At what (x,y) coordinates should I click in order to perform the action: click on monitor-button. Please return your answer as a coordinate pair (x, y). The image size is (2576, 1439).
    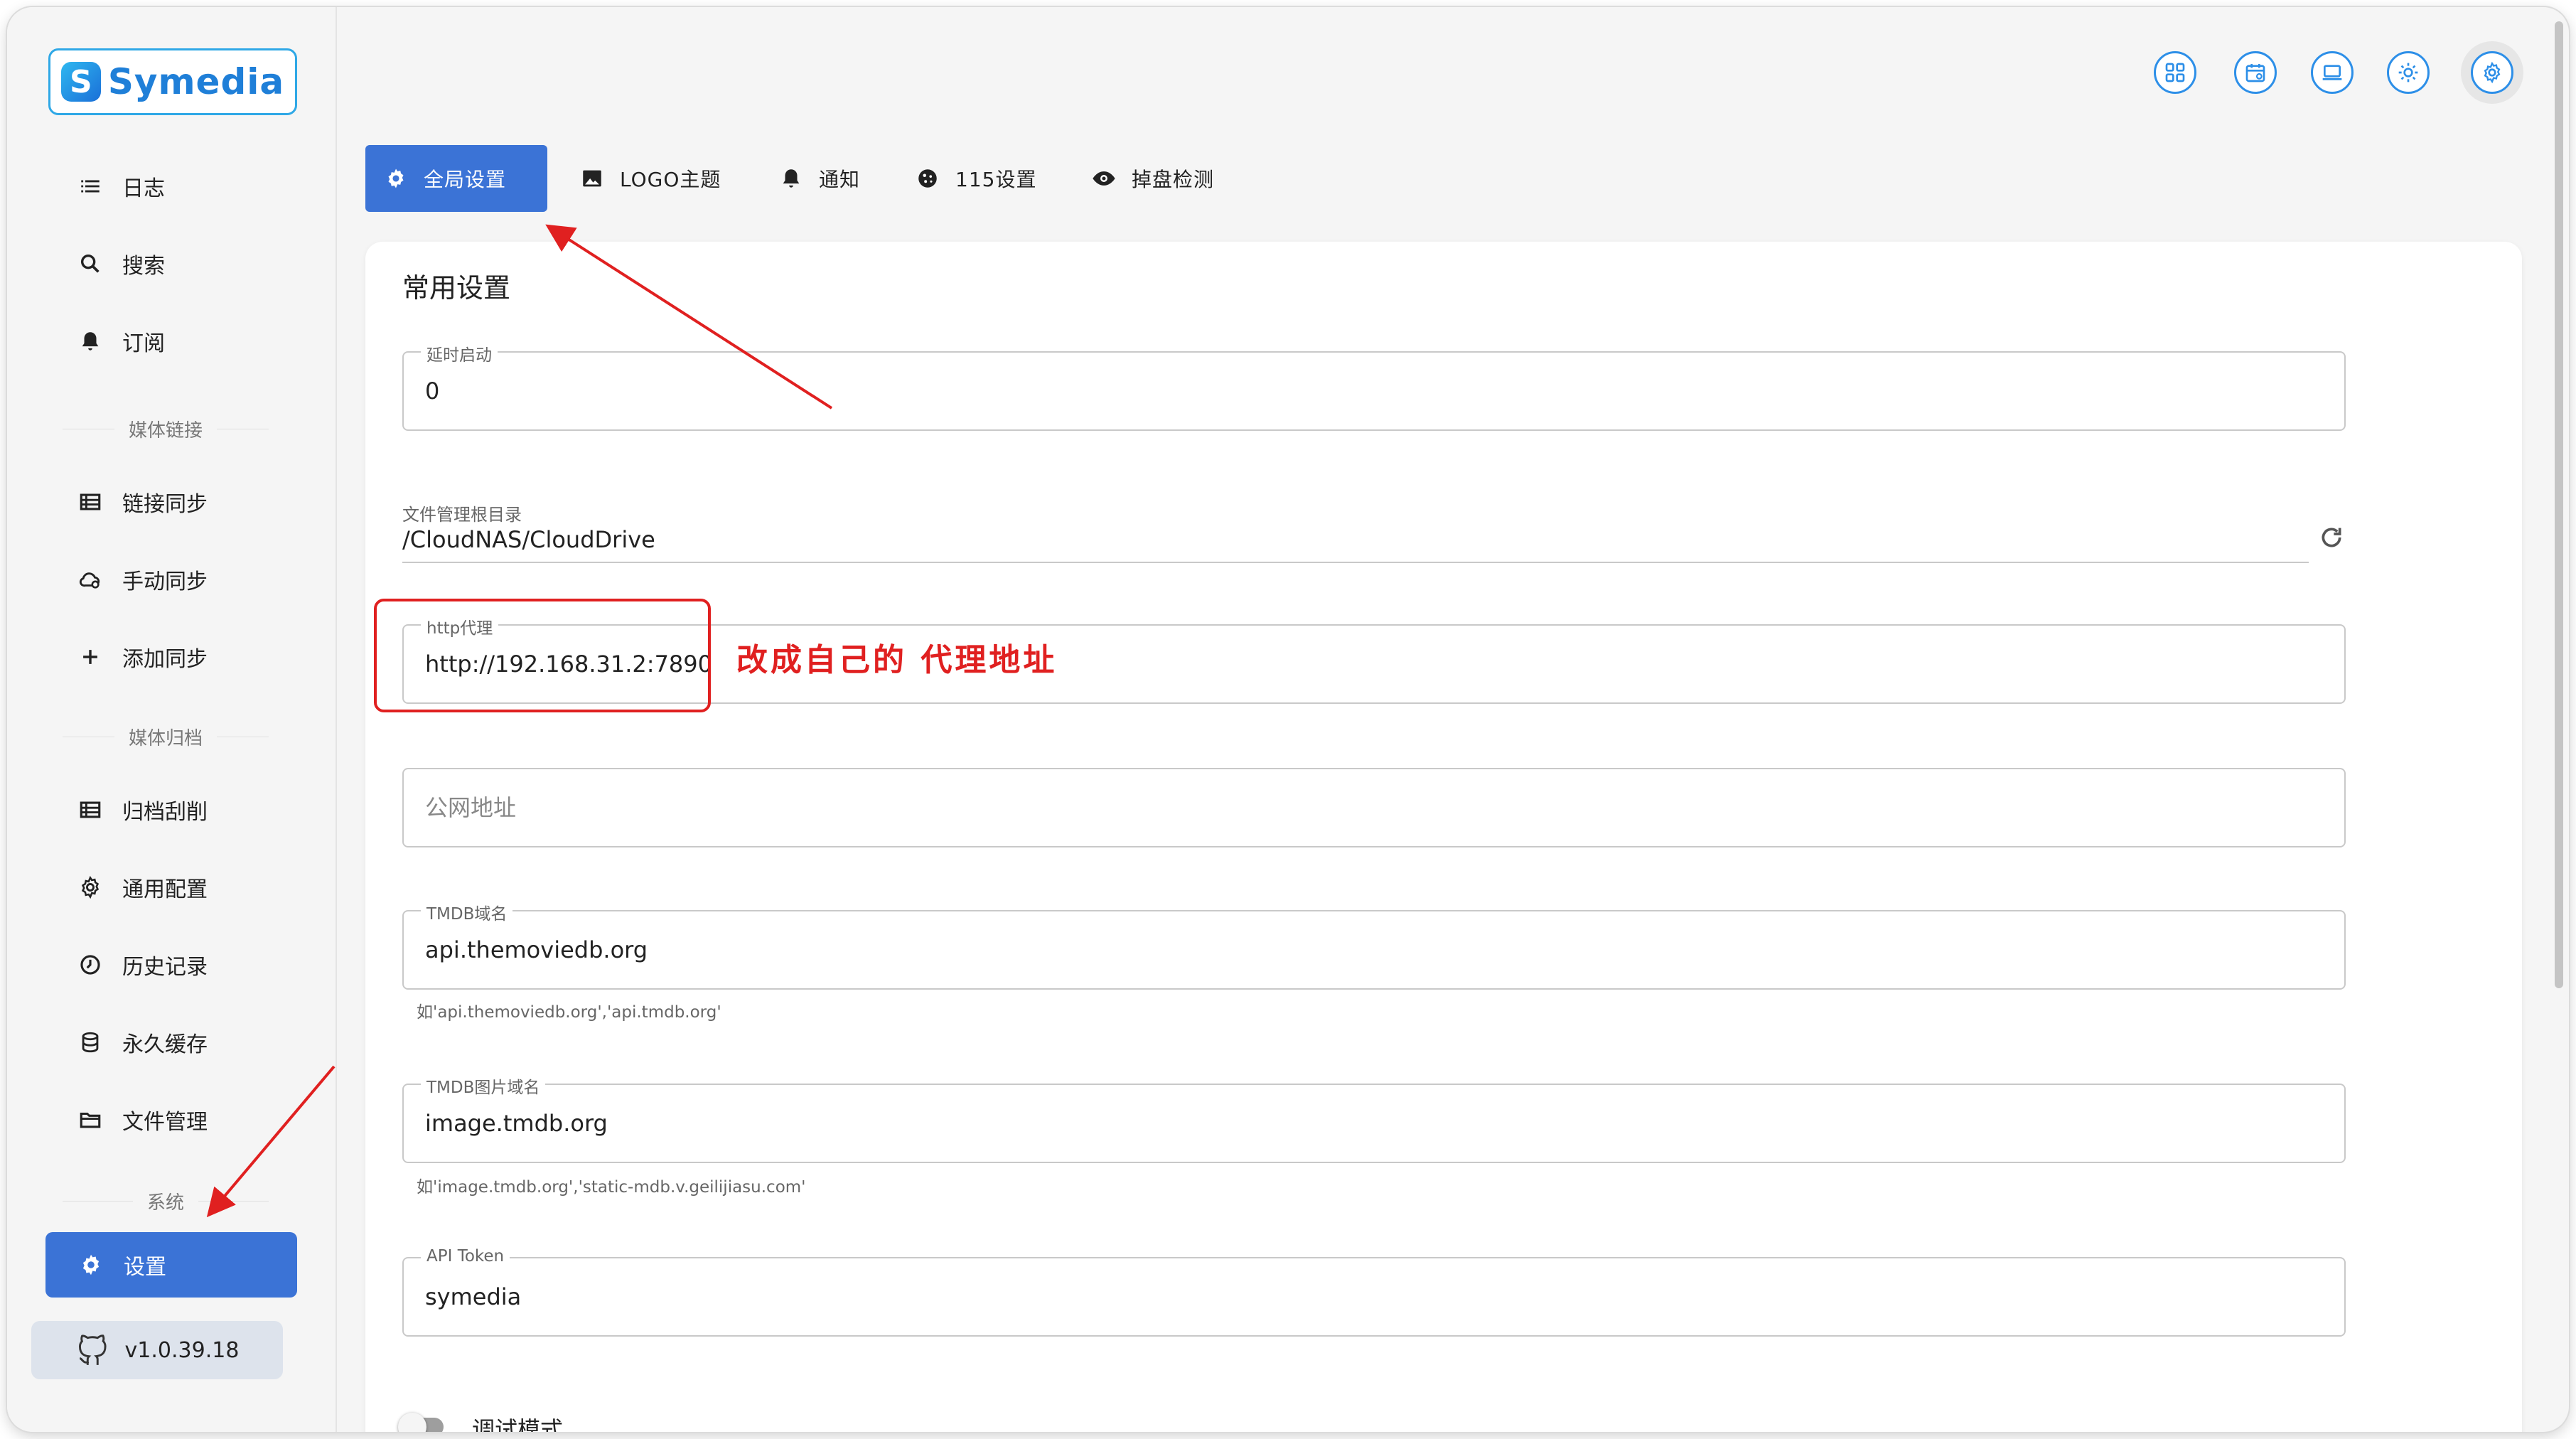
    Looking at the image, I should click on (2332, 72).